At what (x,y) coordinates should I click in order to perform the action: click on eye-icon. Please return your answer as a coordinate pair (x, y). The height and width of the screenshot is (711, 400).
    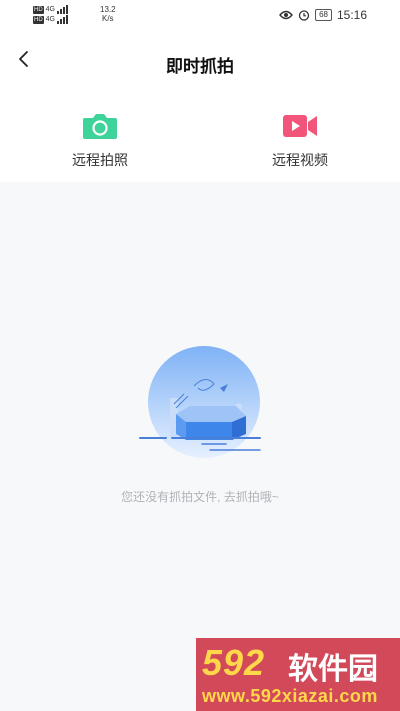
    Looking at the image, I should click on (286, 15).